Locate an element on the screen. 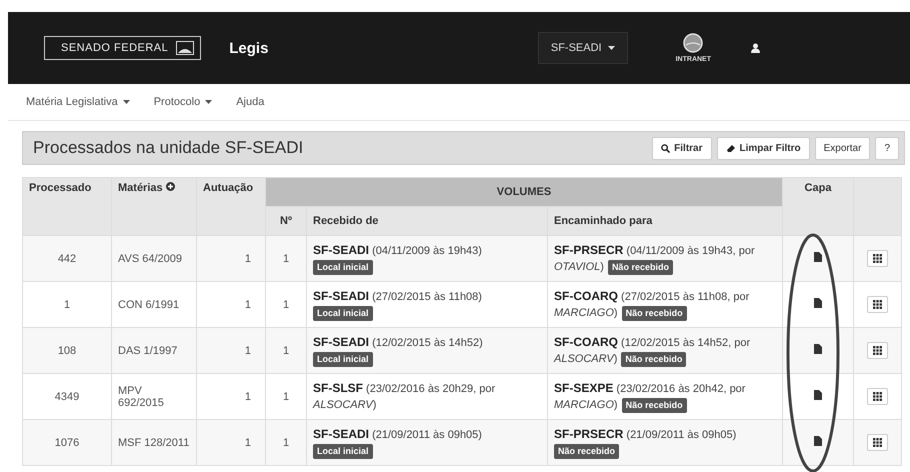 The image size is (910, 472). search-icon is located at coordinates (665, 148).